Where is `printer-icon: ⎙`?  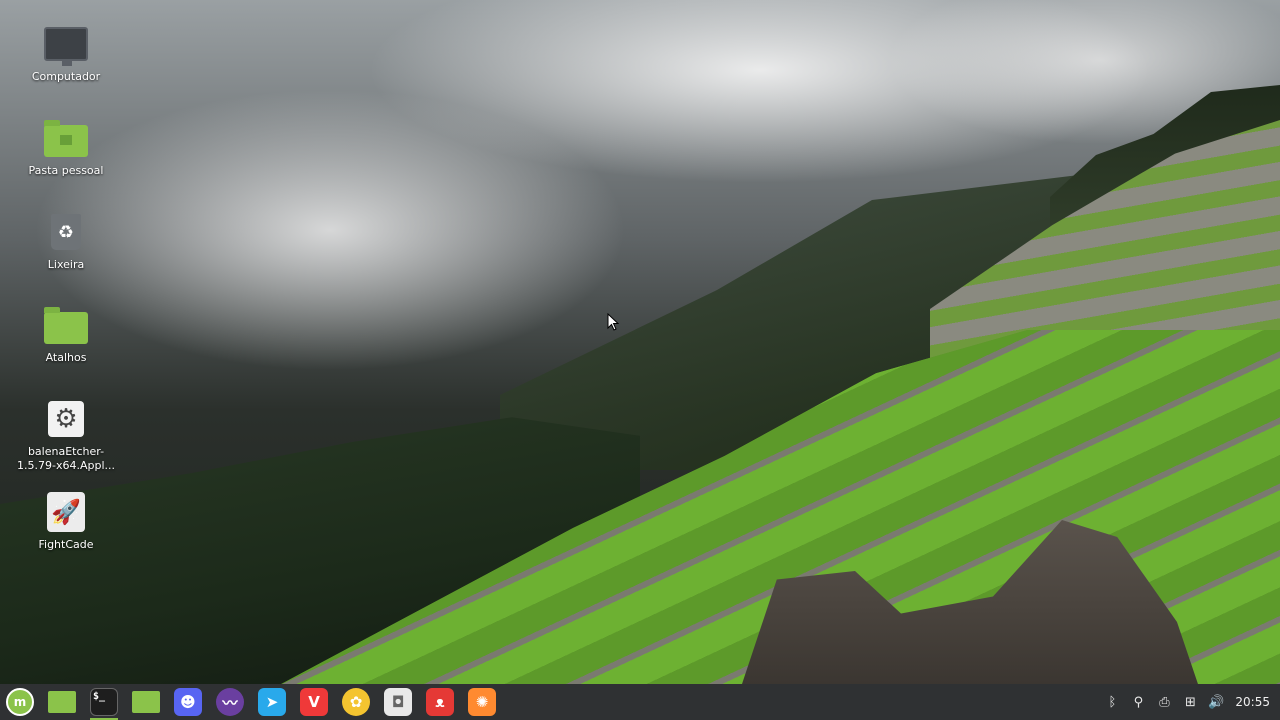 printer-icon: ⎙ is located at coordinates (1164, 702).